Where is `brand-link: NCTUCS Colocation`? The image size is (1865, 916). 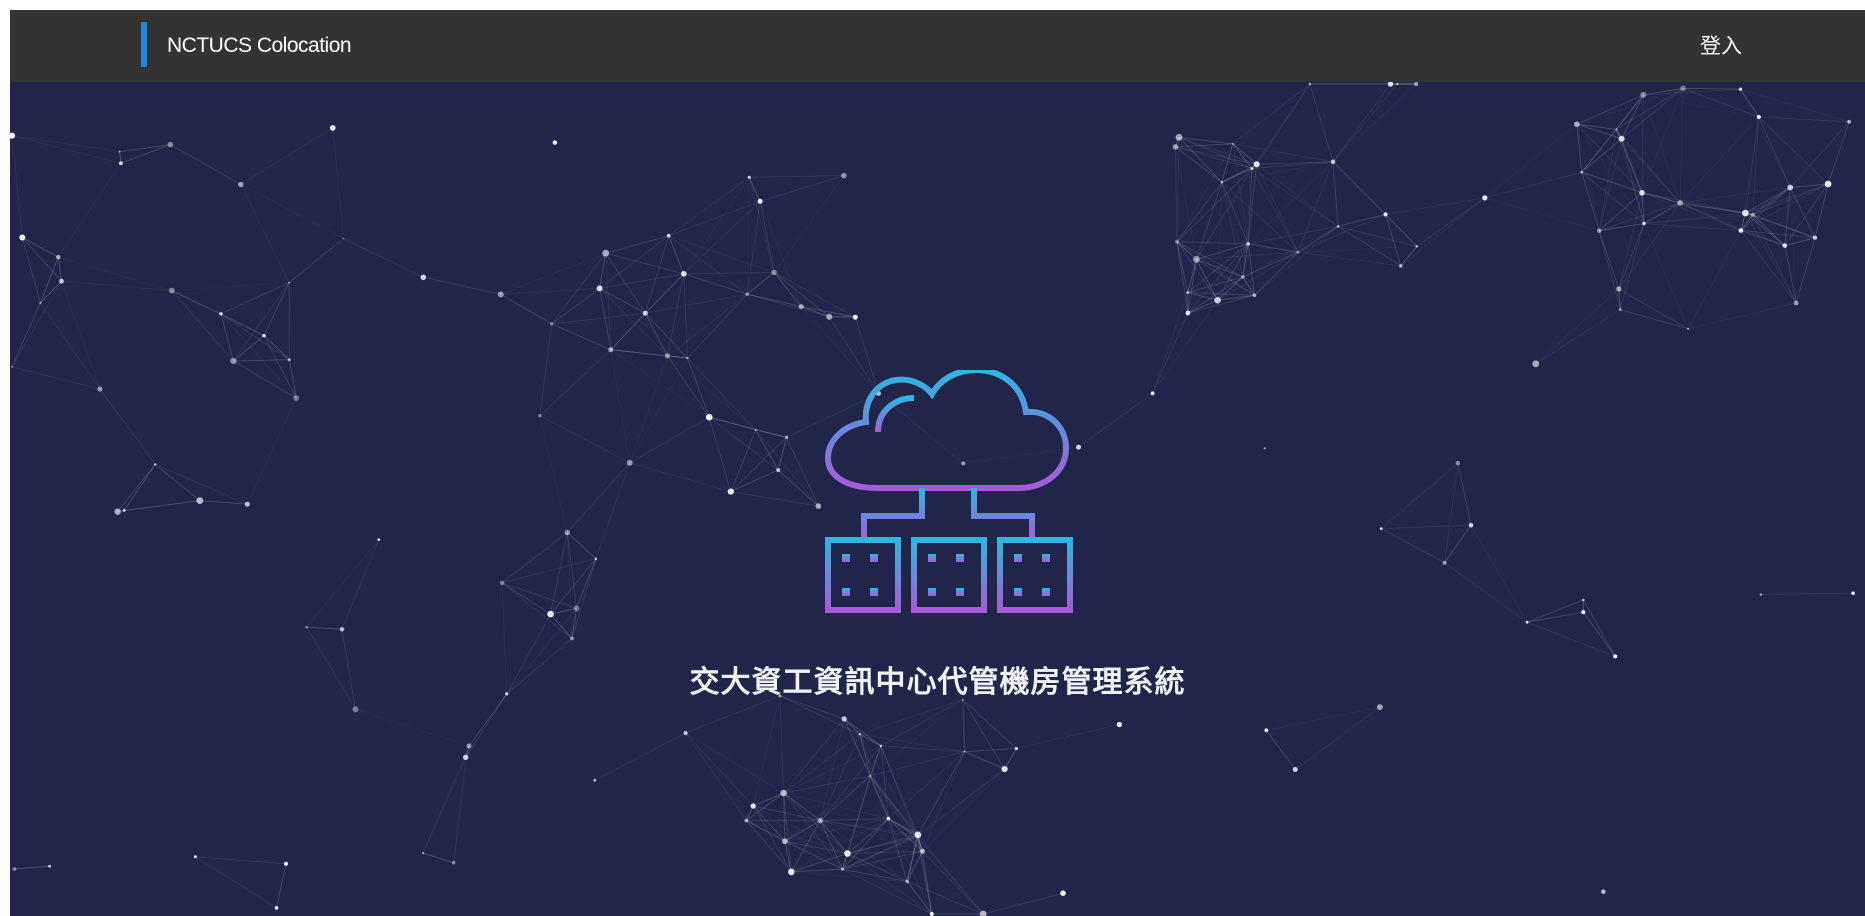
brand-link: NCTUCS Colocation is located at coordinates (259, 46).